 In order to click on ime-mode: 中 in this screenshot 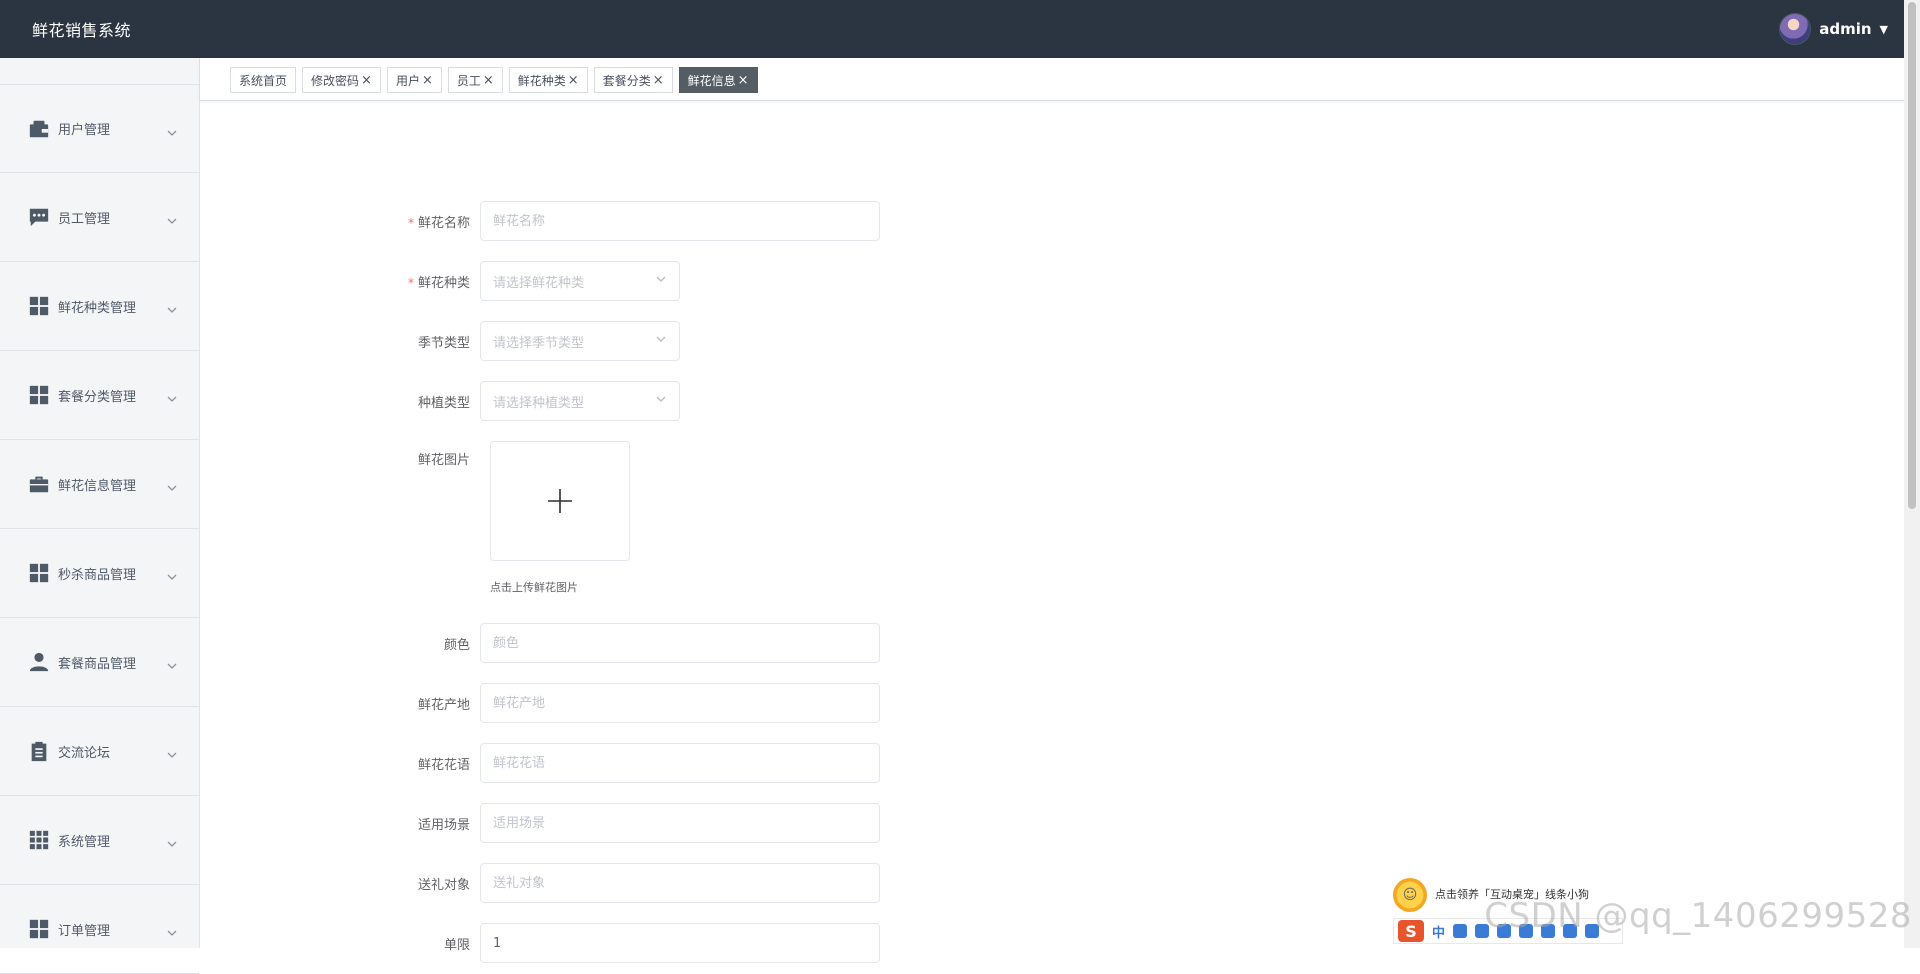, I will do `click(1438, 931)`.